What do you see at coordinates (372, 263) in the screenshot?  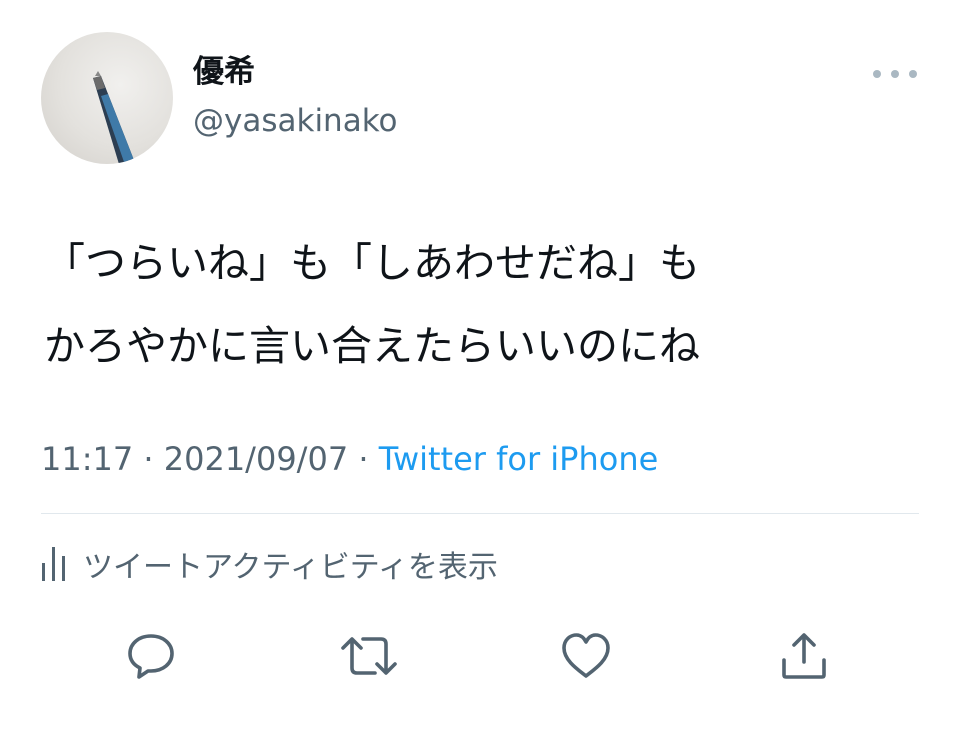 I see `tweet-text-line: 「つらいね」も「しあわせだね」も` at bounding box center [372, 263].